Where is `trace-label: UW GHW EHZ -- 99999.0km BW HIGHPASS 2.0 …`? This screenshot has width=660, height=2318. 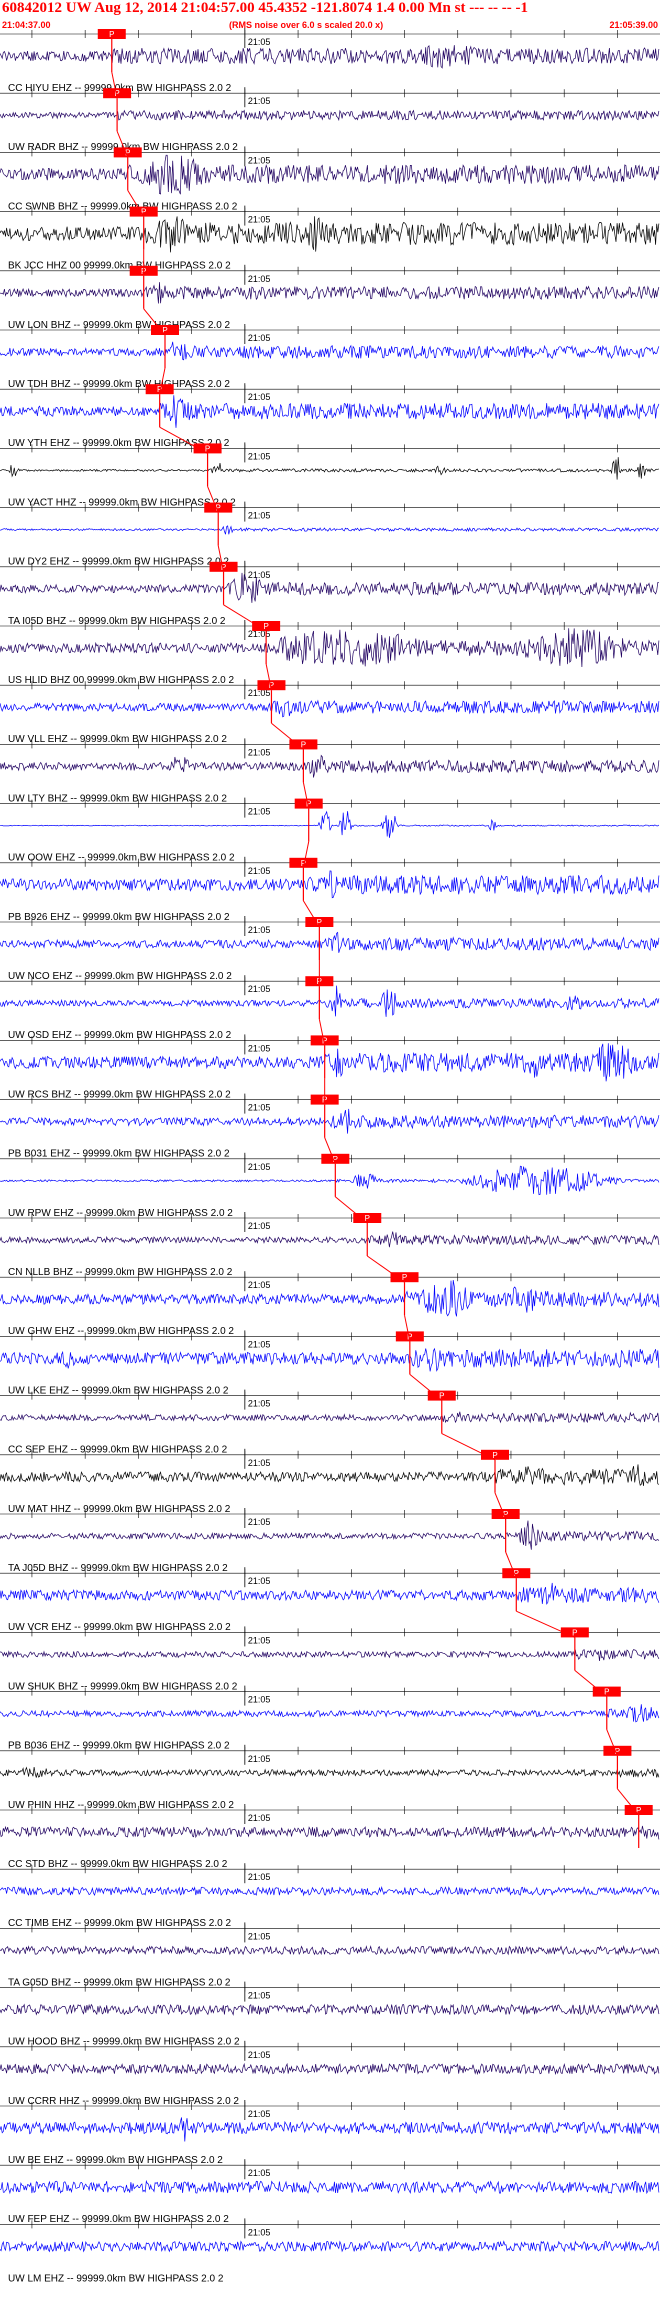 trace-label: UW GHW EHZ -- 99999.0km BW HIGHPASS 2.0 … is located at coordinates (121, 1331).